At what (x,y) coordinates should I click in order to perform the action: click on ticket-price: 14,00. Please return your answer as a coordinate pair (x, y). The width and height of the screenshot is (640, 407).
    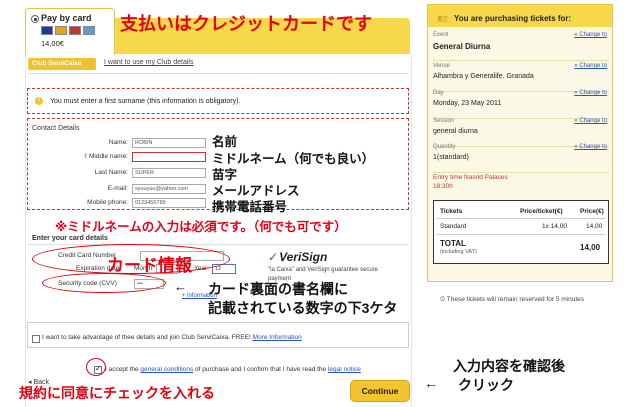
    Looking at the image, I should click on (594, 226).